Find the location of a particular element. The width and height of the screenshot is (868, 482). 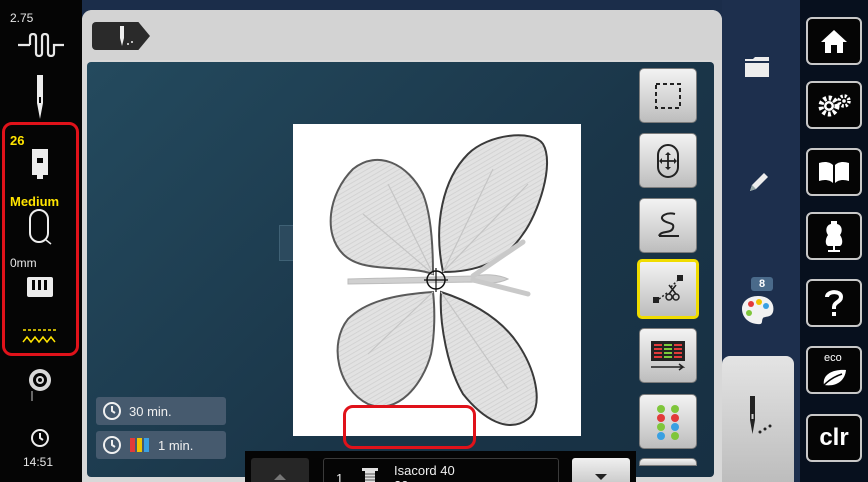

function-column: 8 is located at coordinates (761, 241).